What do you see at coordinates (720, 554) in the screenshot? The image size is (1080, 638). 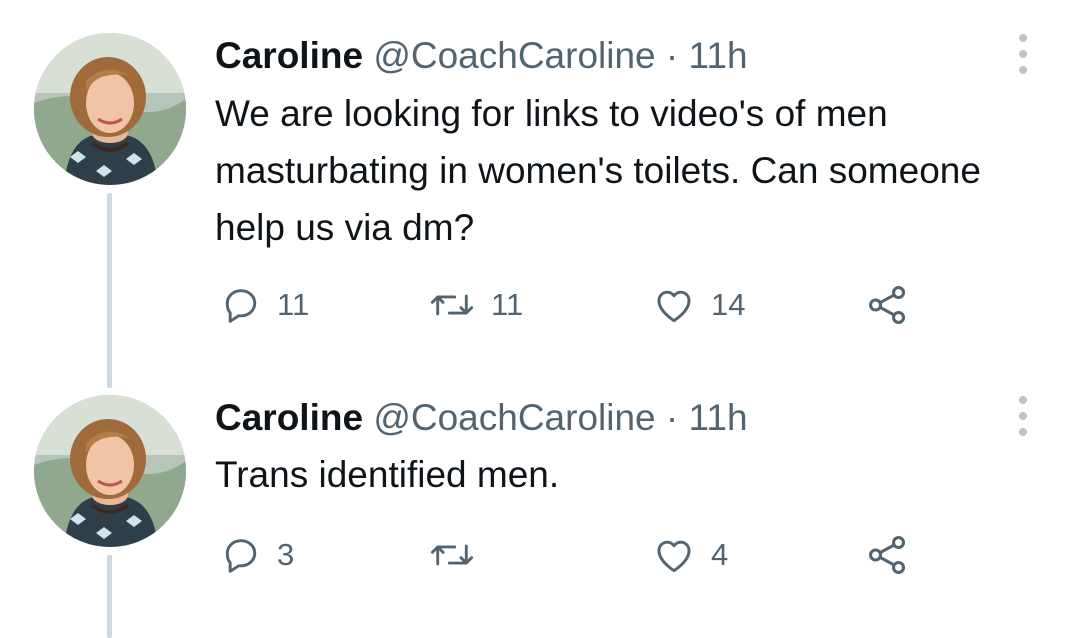 I see `like-count: 4` at bounding box center [720, 554].